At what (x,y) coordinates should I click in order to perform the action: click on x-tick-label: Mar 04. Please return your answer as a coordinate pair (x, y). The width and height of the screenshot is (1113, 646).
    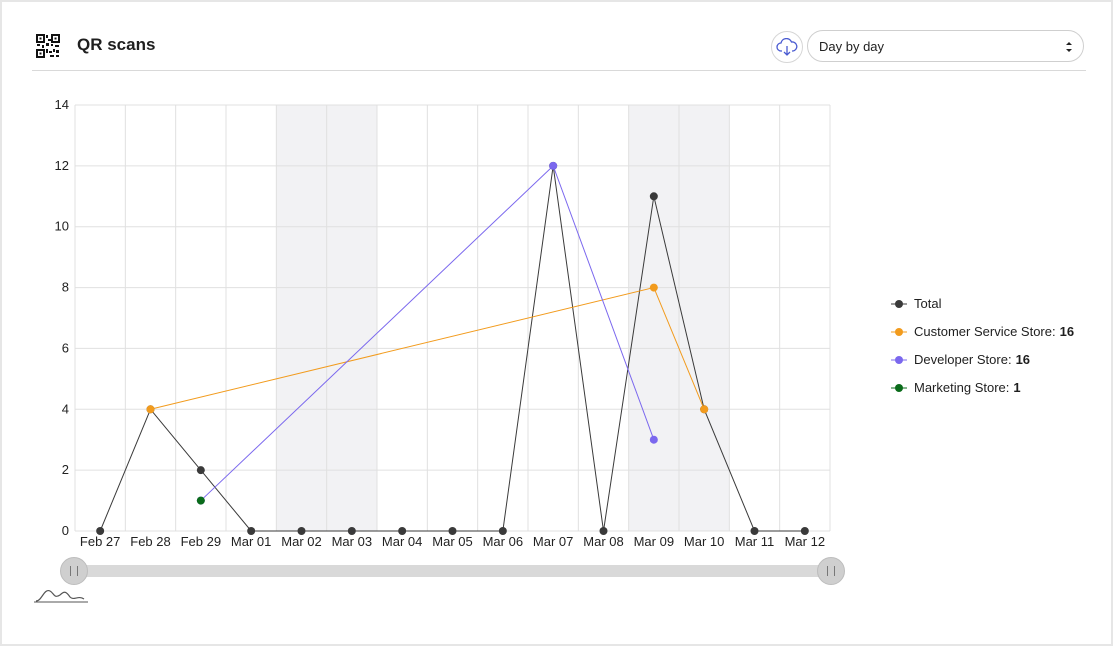
    Looking at the image, I should click on (402, 541).